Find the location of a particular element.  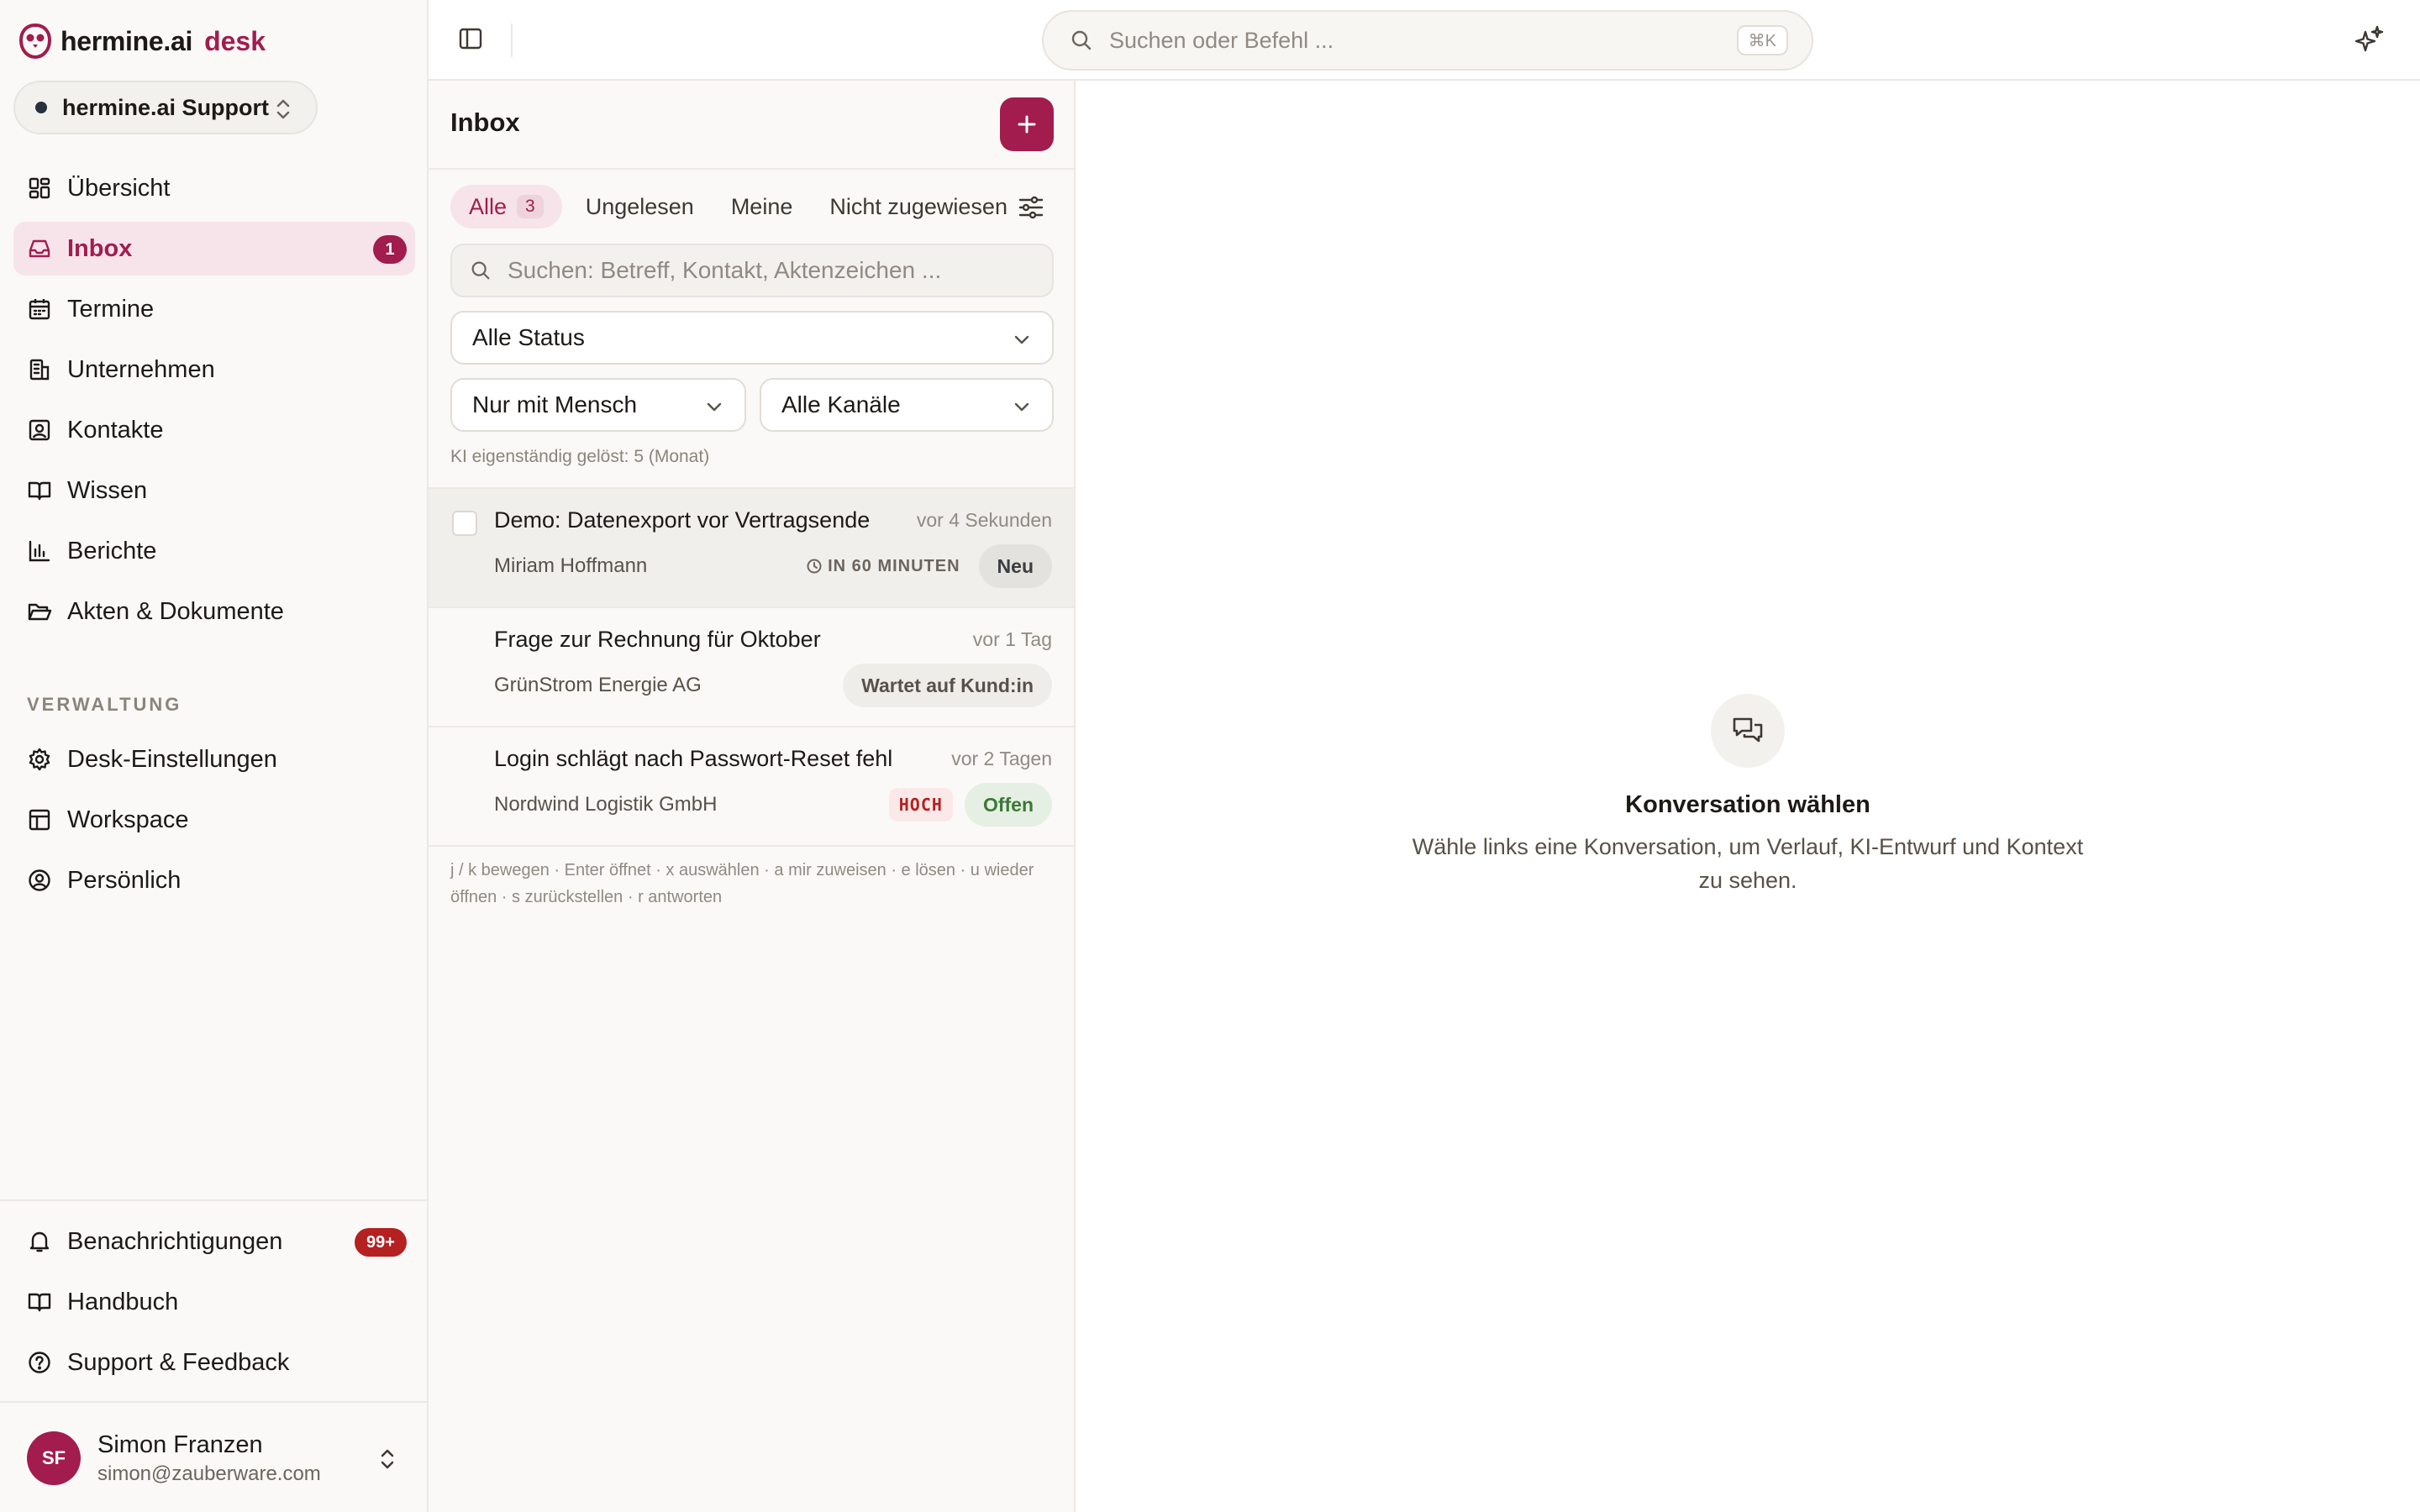

avatar: SF is located at coordinates (54, 1458).